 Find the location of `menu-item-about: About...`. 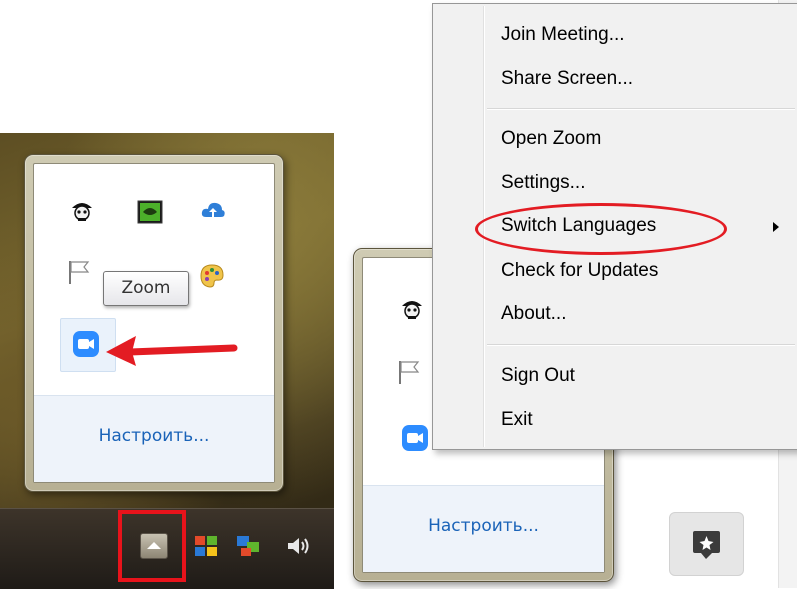

menu-item-about: About... is located at coordinates (534, 314).